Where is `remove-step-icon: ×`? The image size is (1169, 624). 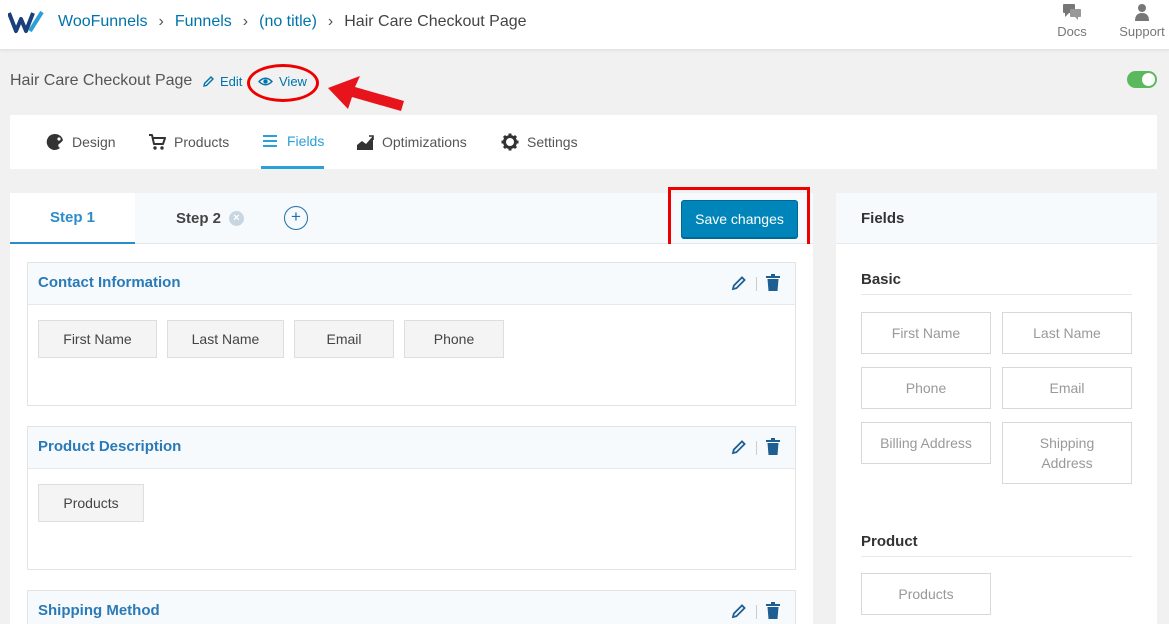
remove-step-icon: × is located at coordinates (237, 218).